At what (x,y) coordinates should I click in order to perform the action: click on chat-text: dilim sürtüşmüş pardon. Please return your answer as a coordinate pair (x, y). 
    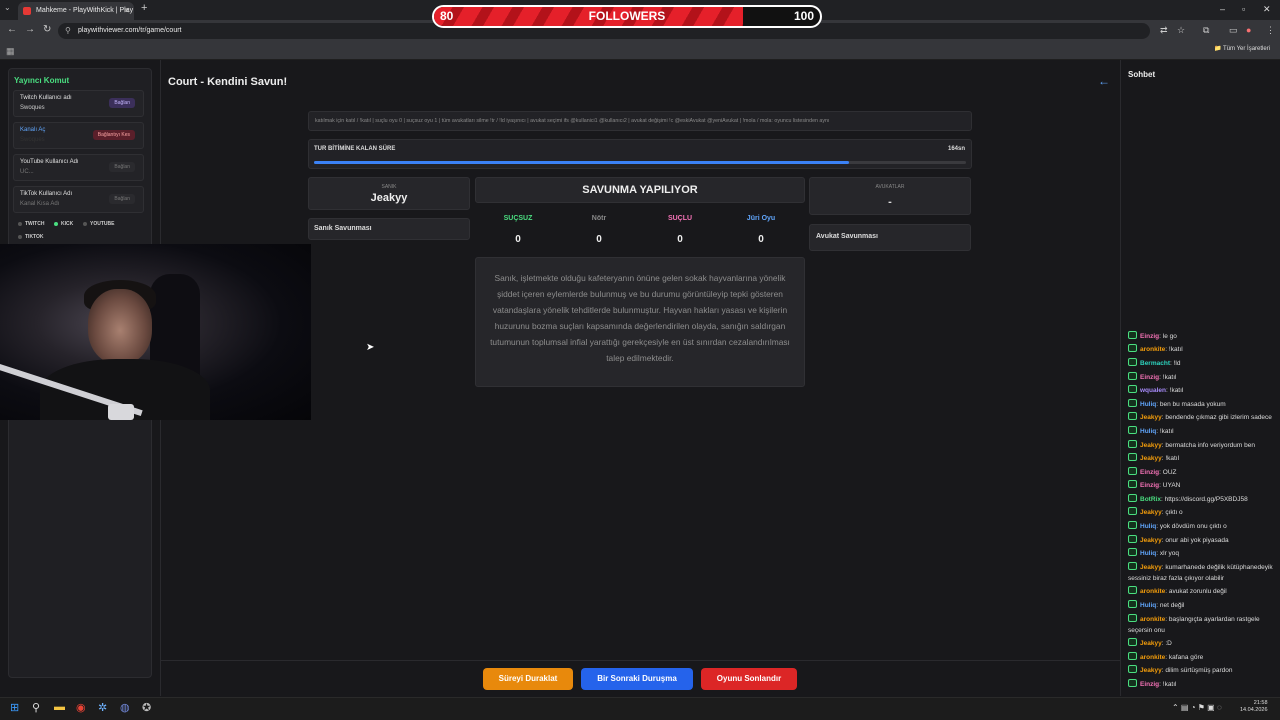
    Looking at the image, I should click on (1199, 671).